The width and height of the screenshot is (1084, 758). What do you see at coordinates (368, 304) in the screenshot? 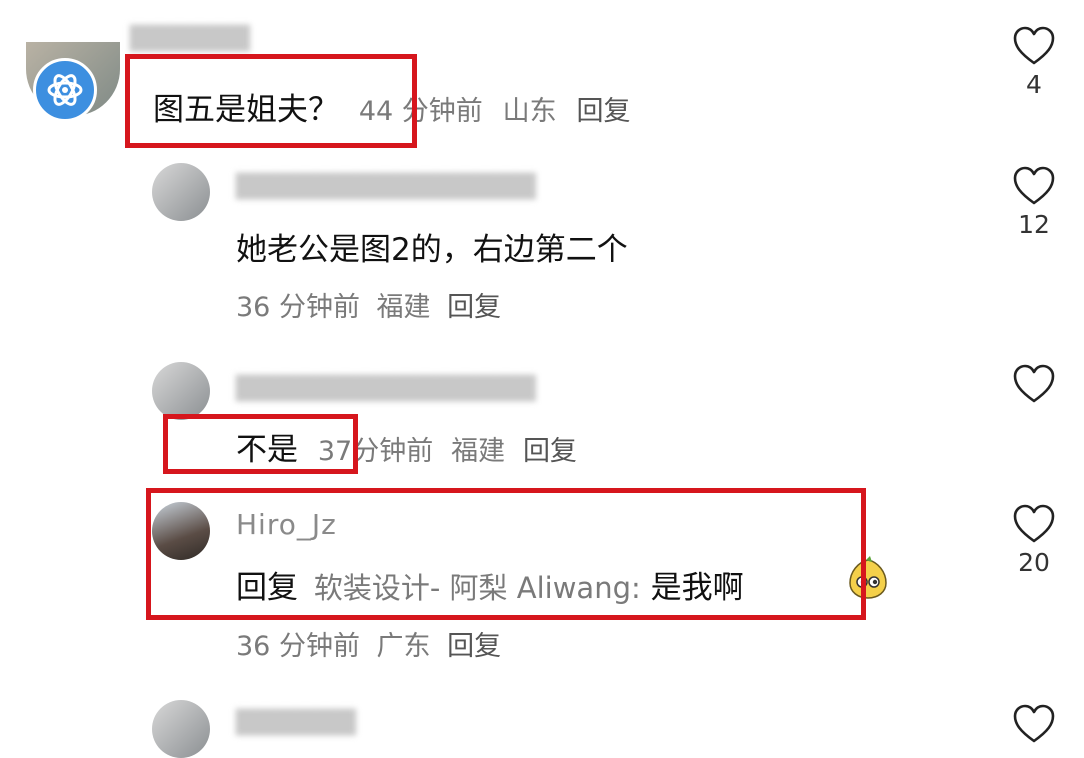
I see `comment-meta: 36 分钟前 福建 回复` at bounding box center [368, 304].